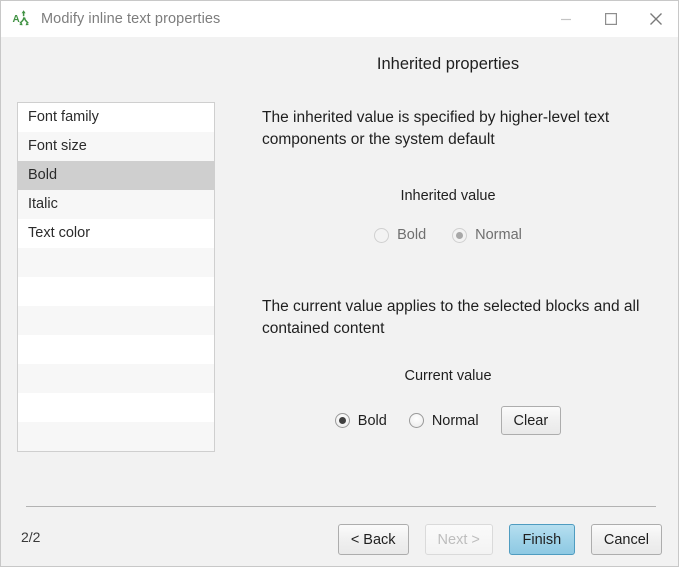  What do you see at coordinates (341, 506) in the screenshot?
I see `footer-separator` at bounding box center [341, 506].